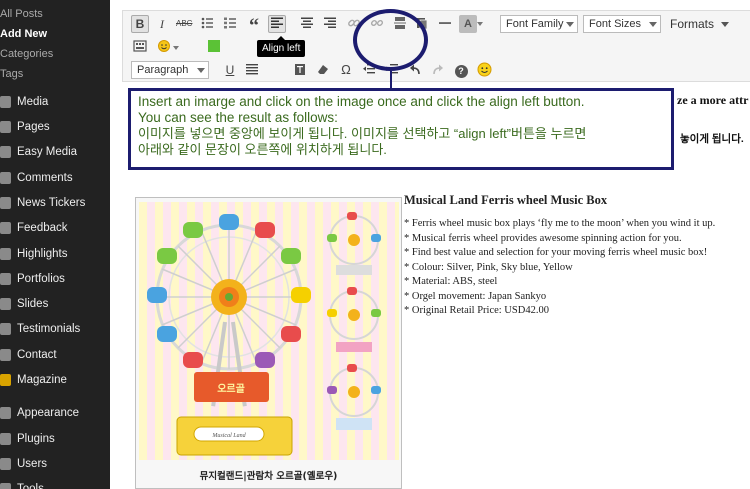 The image size is (750, 489). Describe the element at coordinates (55, 54) in the screenshot. I see `submenu-item-categories: Categories` at that location.